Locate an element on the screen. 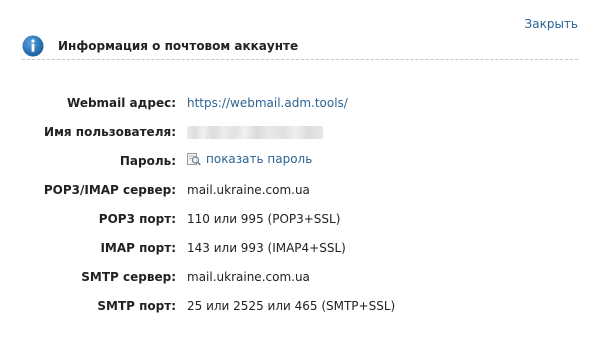  password-value: показать пароль is located at coordinates (249, 160).